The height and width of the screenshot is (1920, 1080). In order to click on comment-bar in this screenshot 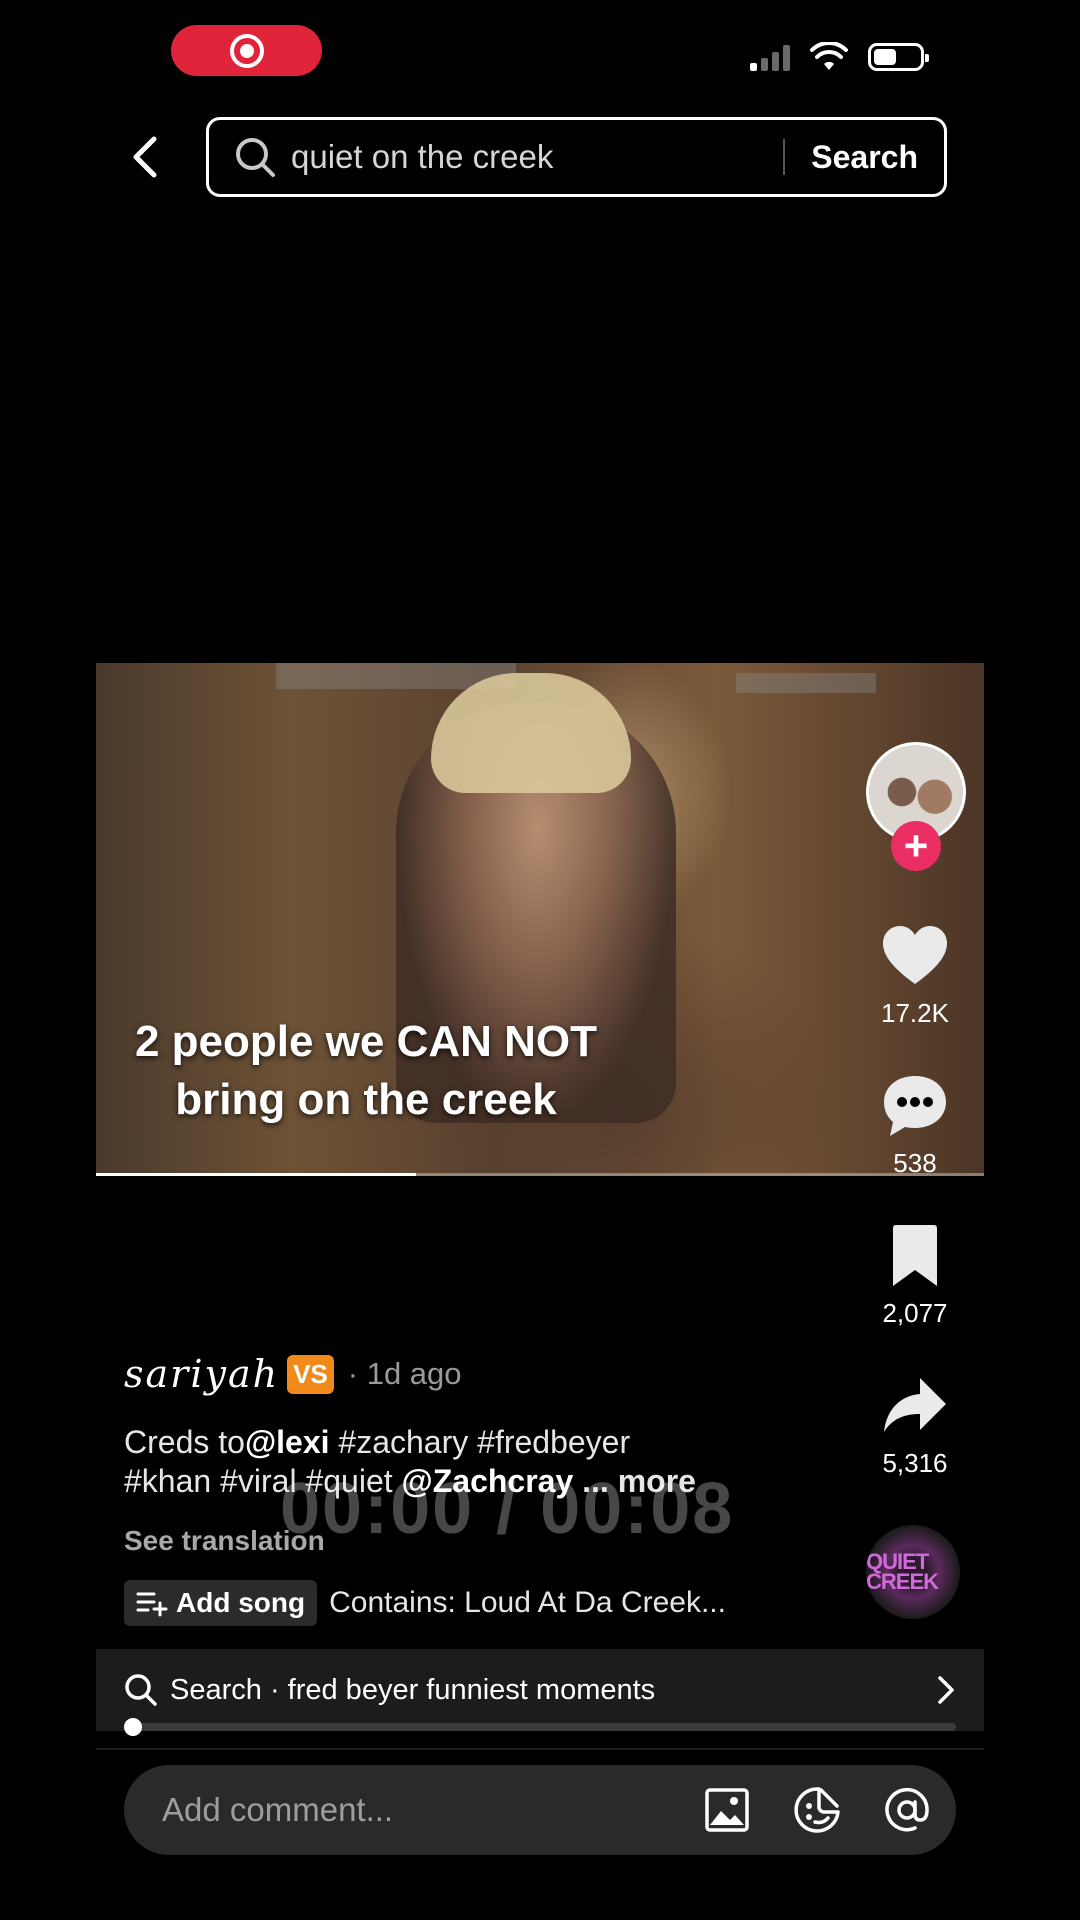, I will do `click(540, 1810)`.